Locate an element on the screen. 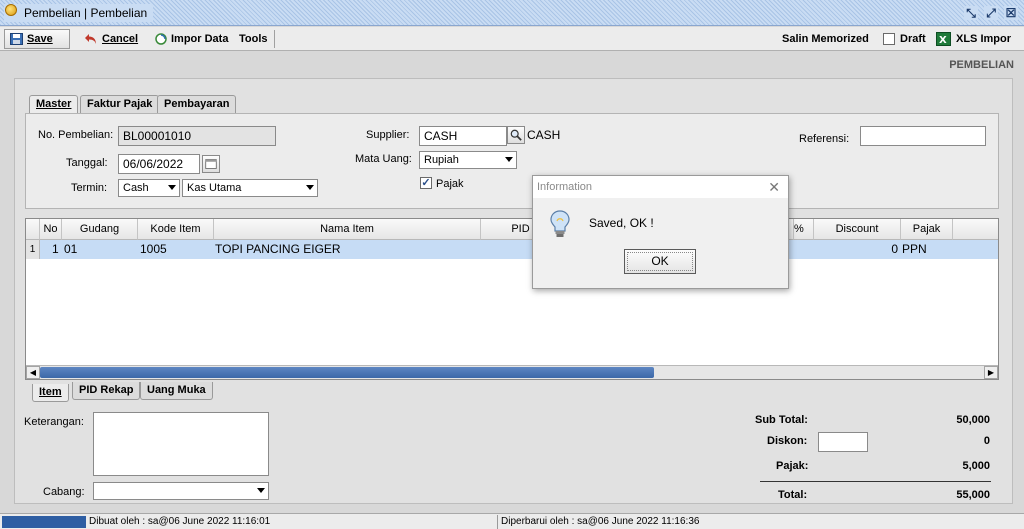 The height and width of the screenshot is (529, 1024). column-header-no: No is located at coordinates (51, 229).